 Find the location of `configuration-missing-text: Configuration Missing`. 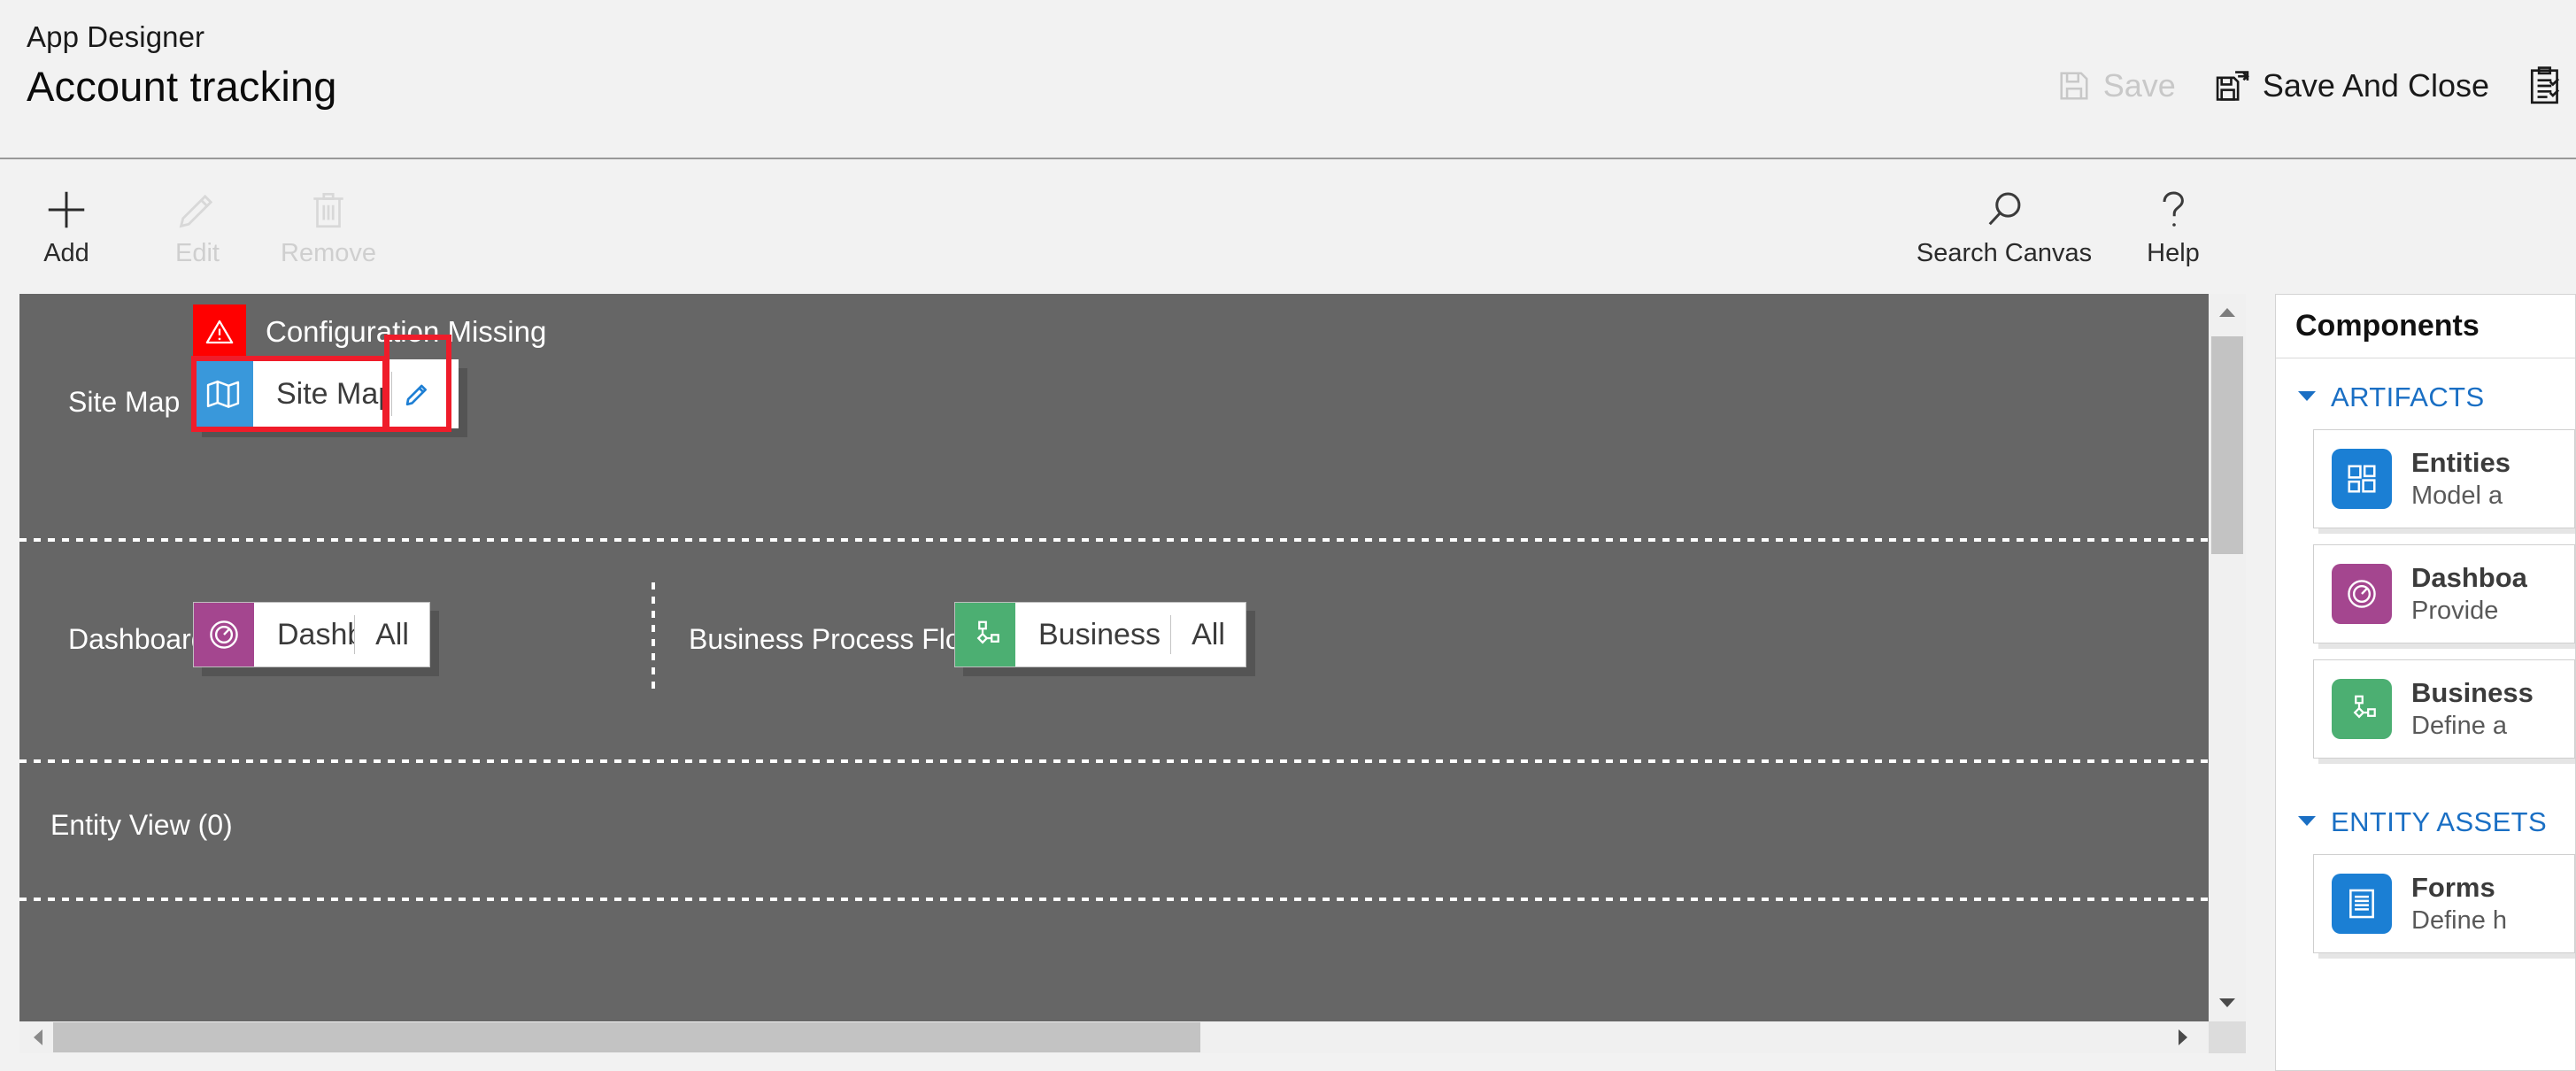

configuration-missing-text: Configuration Missing is located at coordinates (406, 331).